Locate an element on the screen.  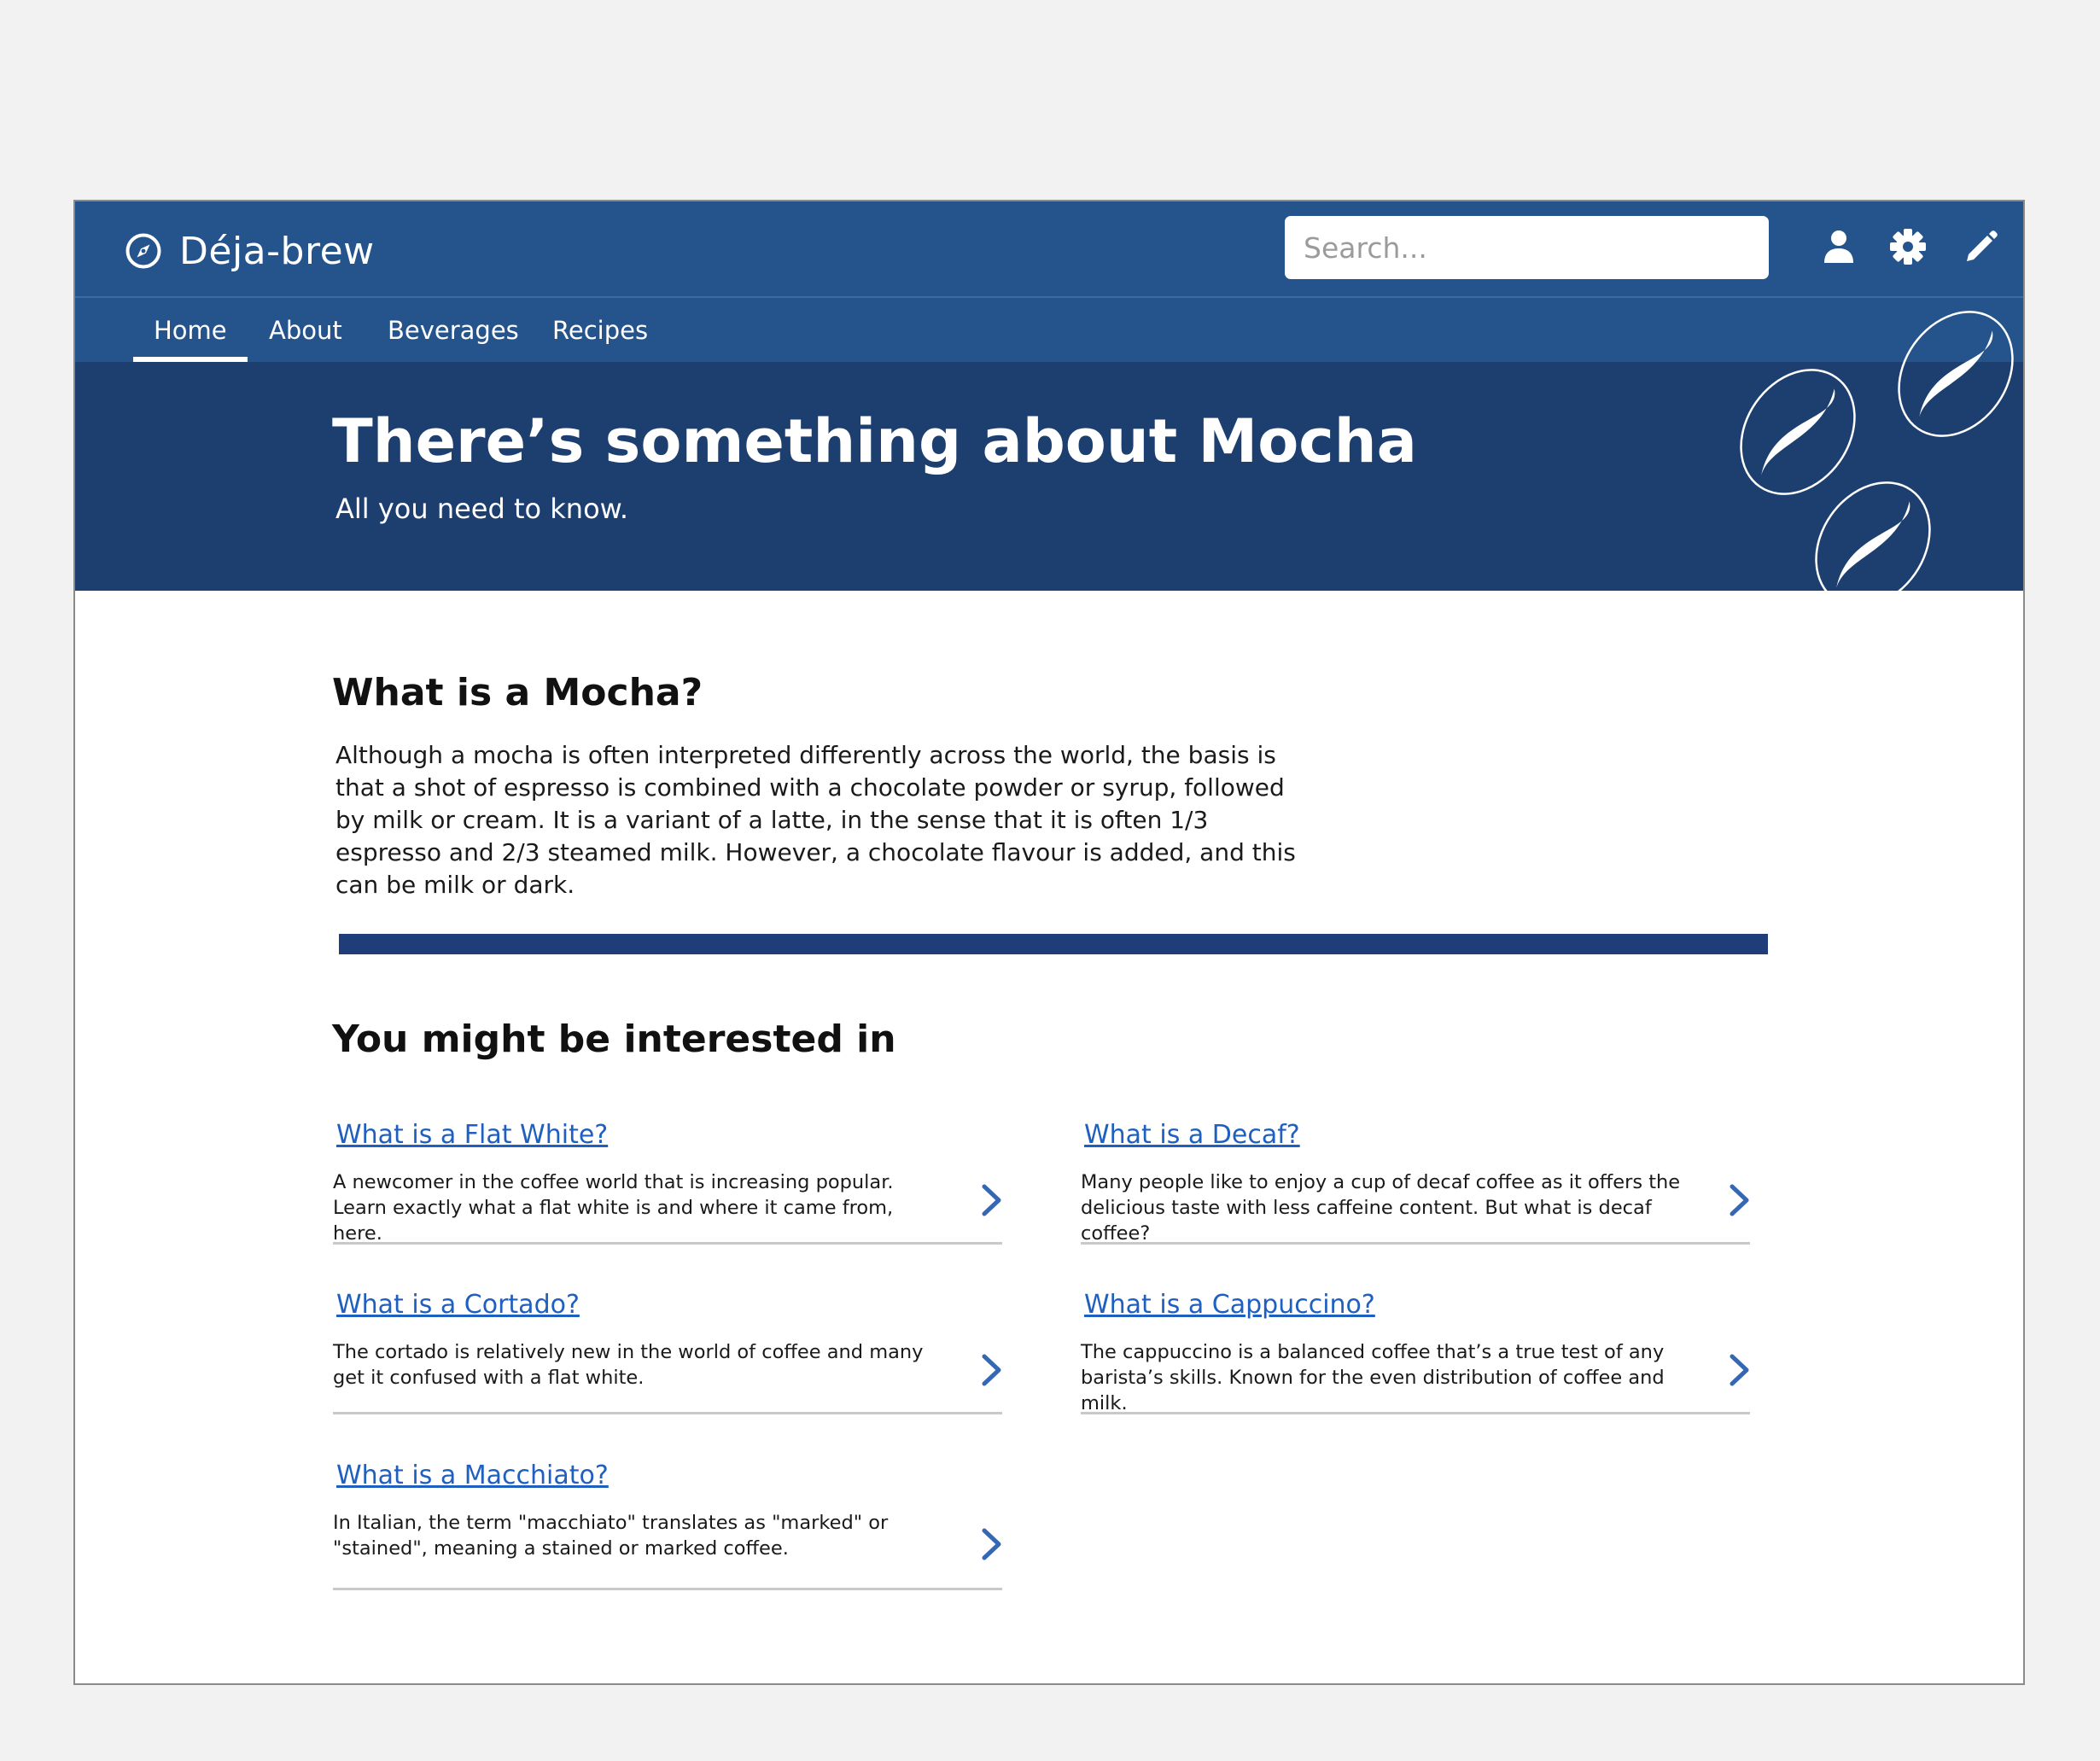
pencil-icon is located at coordinates (1981, 246).